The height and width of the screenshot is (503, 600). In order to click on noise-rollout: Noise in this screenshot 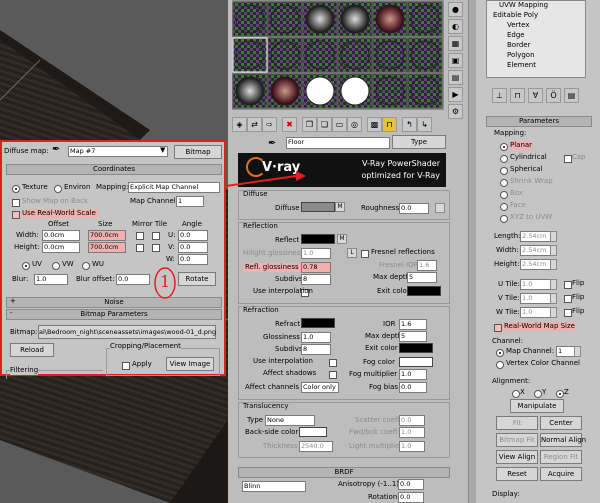, I will do `click(114, 302)`.